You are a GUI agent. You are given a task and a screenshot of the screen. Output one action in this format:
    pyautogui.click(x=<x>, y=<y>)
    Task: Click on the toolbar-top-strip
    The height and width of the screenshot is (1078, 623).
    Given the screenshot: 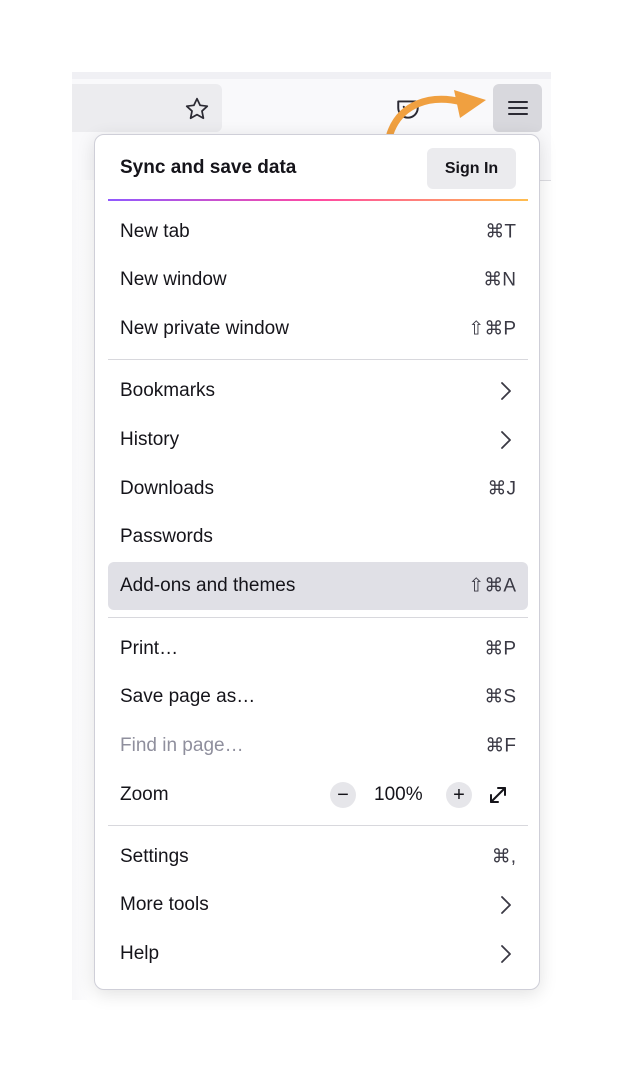 What is the action you would take?
    pyautogui.click(x=311, y=75)
    